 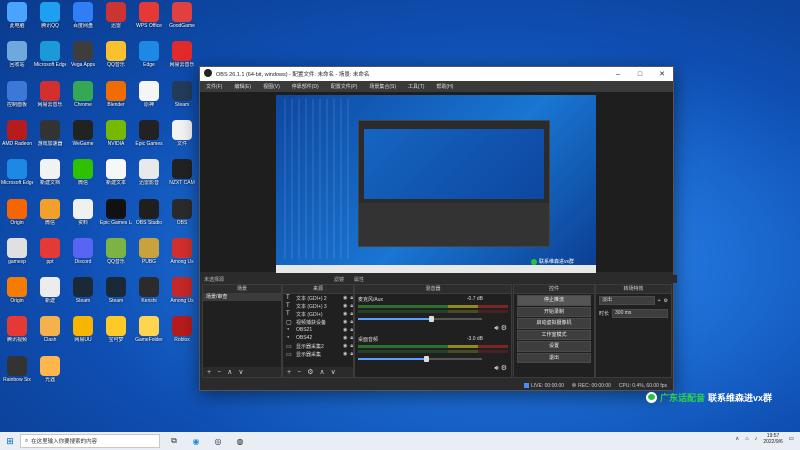 What do you see at coordinates (554, 300) in the screenshot?
I see `stop-streaming-button: 停止推流` at bounding box center [554, 300].